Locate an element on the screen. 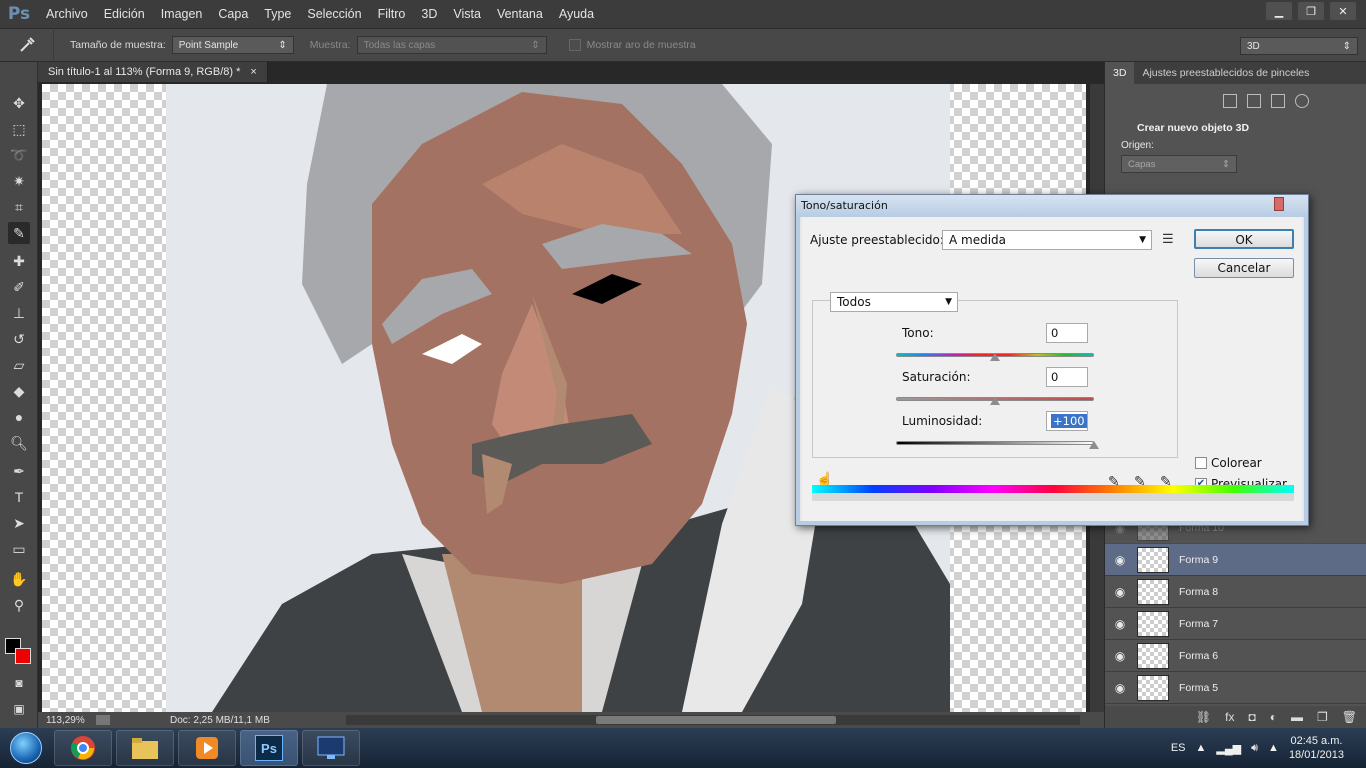  layer-row: ◉ Forma 9 is located at coordinates (1235, 560).